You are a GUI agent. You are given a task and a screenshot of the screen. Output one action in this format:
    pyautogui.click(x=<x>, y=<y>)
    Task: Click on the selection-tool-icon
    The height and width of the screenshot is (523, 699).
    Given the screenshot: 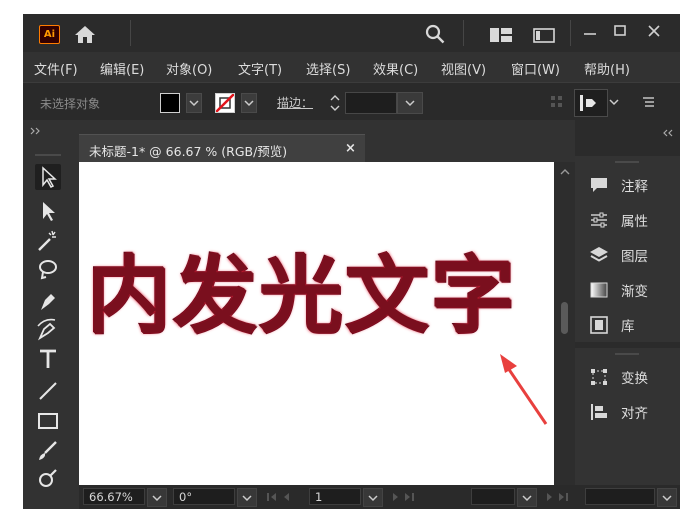 What is the action you would take?
    pyautogui.click(x=48, y=177)
    